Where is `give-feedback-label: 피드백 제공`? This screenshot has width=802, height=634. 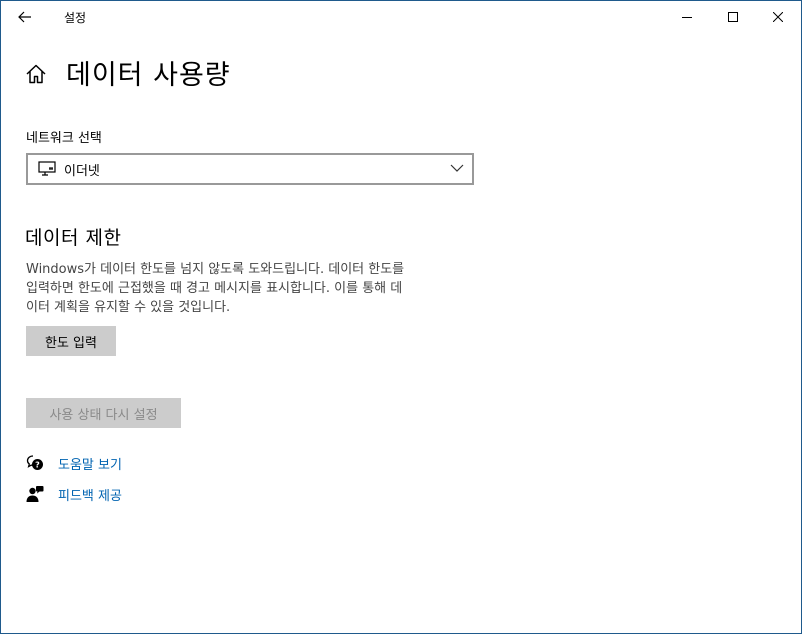 give-feedback-label: 피드백 제공 is located at coordinates (90, 494).